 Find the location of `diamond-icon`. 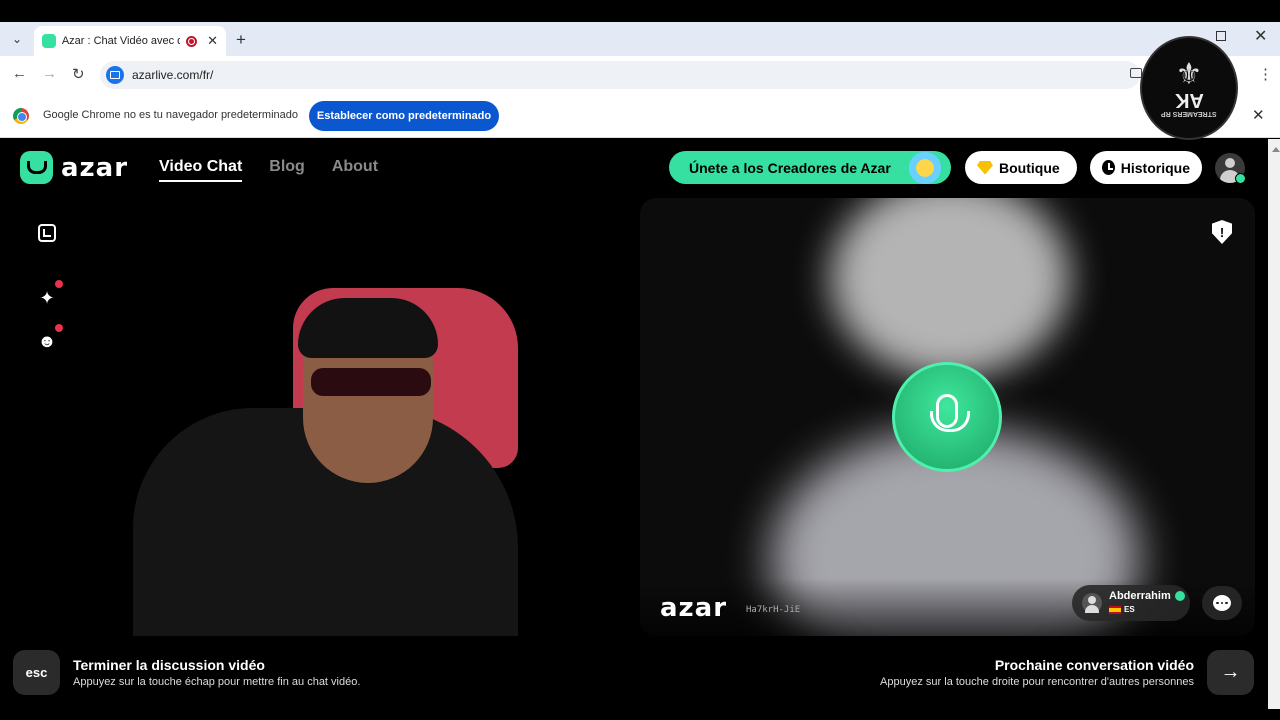

diamond-icon is located at coordinates (985, 167).